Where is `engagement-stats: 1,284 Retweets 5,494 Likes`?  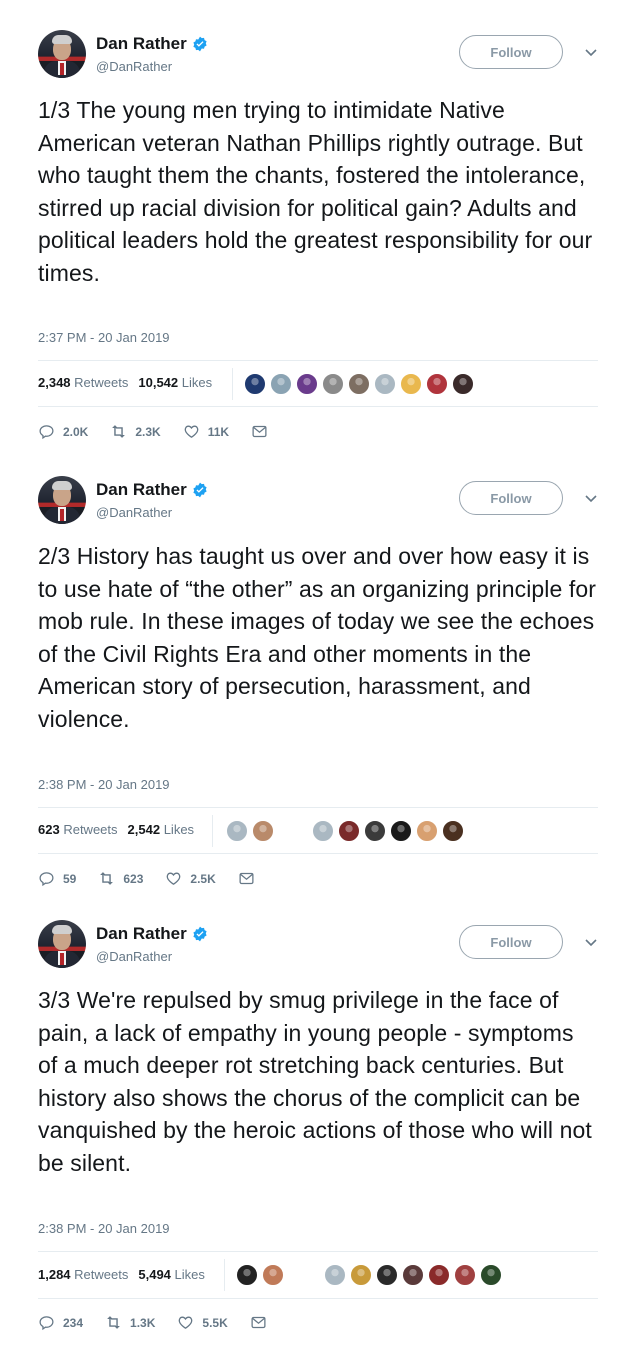 engagement-stats: 1,284 Retweets 5,494 Likes is located at coordinates (121, 1274).